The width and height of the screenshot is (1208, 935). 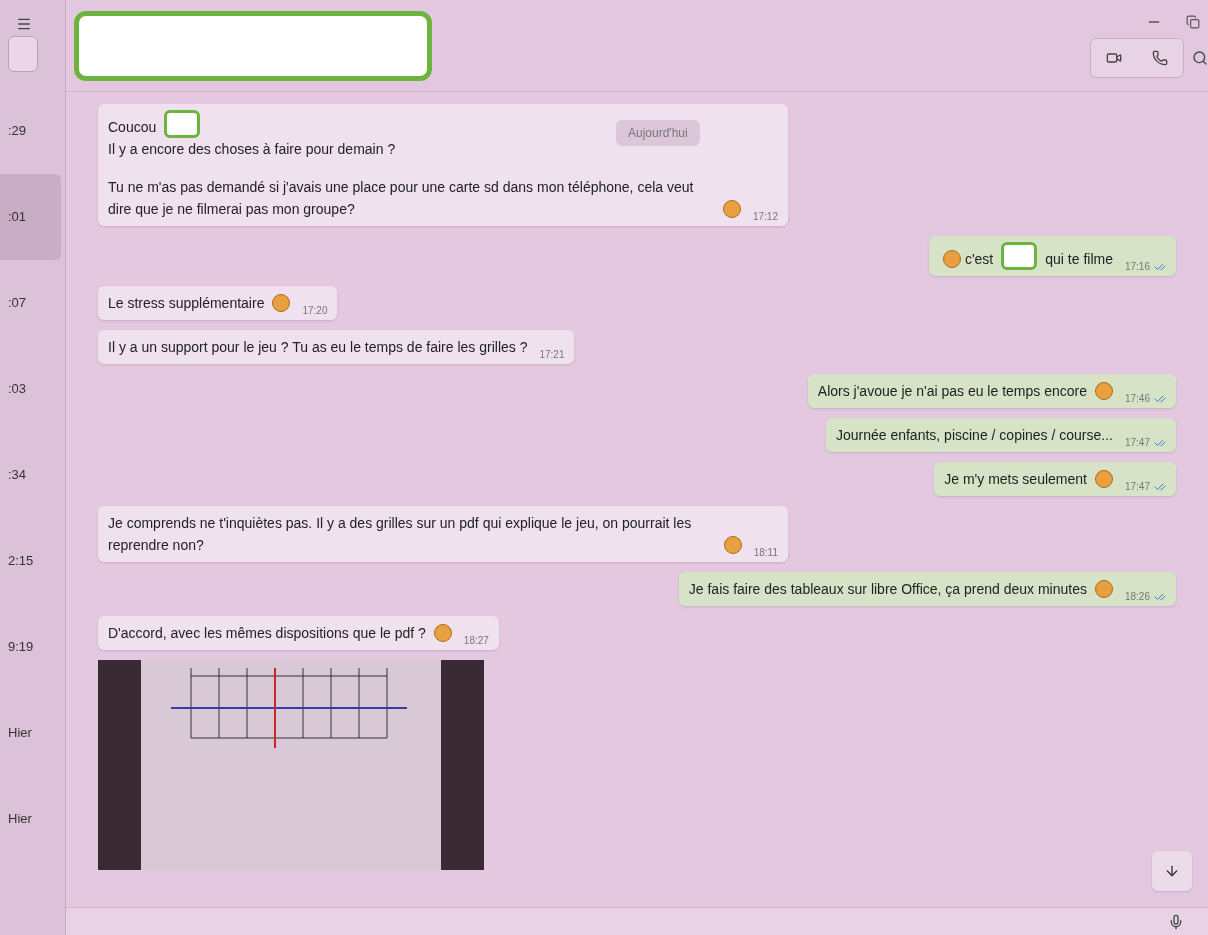 I want to click on message-text: Je m'y mets seulement, so click(x=1015, y=479).